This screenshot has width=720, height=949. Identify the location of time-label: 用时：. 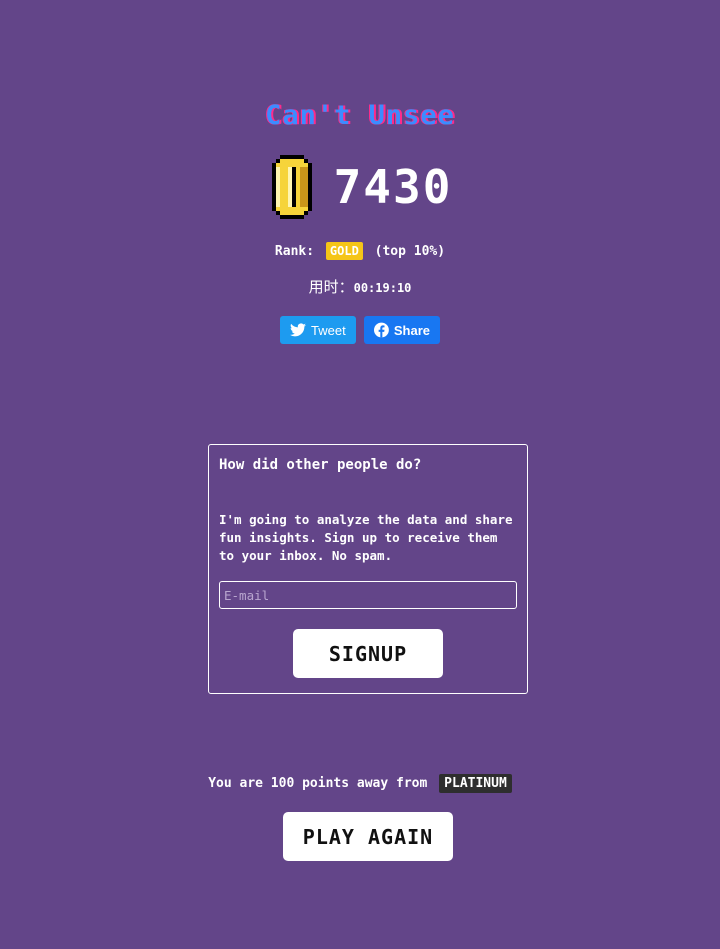
(331, 287).